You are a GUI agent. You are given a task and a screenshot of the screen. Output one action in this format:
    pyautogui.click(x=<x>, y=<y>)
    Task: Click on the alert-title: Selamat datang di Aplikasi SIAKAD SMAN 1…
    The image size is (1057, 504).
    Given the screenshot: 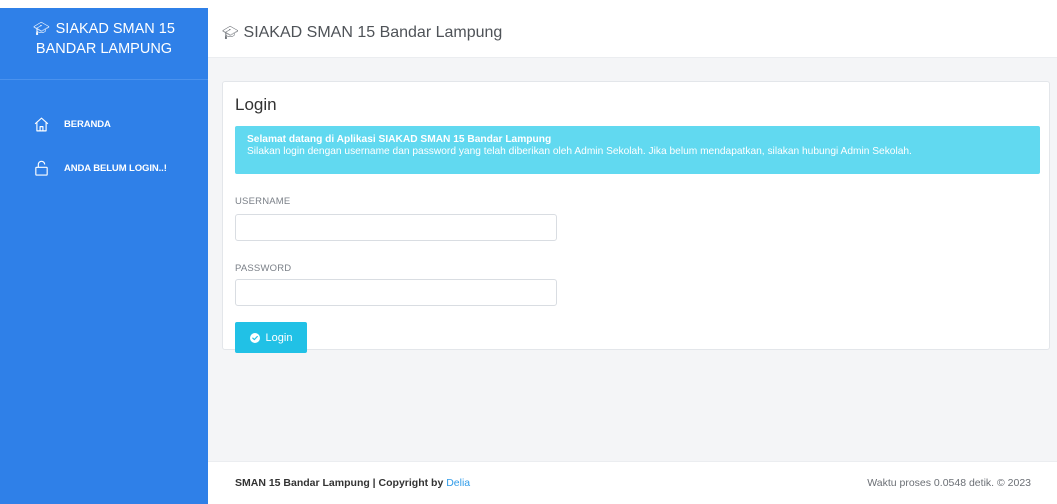 What is the action you would take?
    pyautogui.click(x=399, y=139)
    